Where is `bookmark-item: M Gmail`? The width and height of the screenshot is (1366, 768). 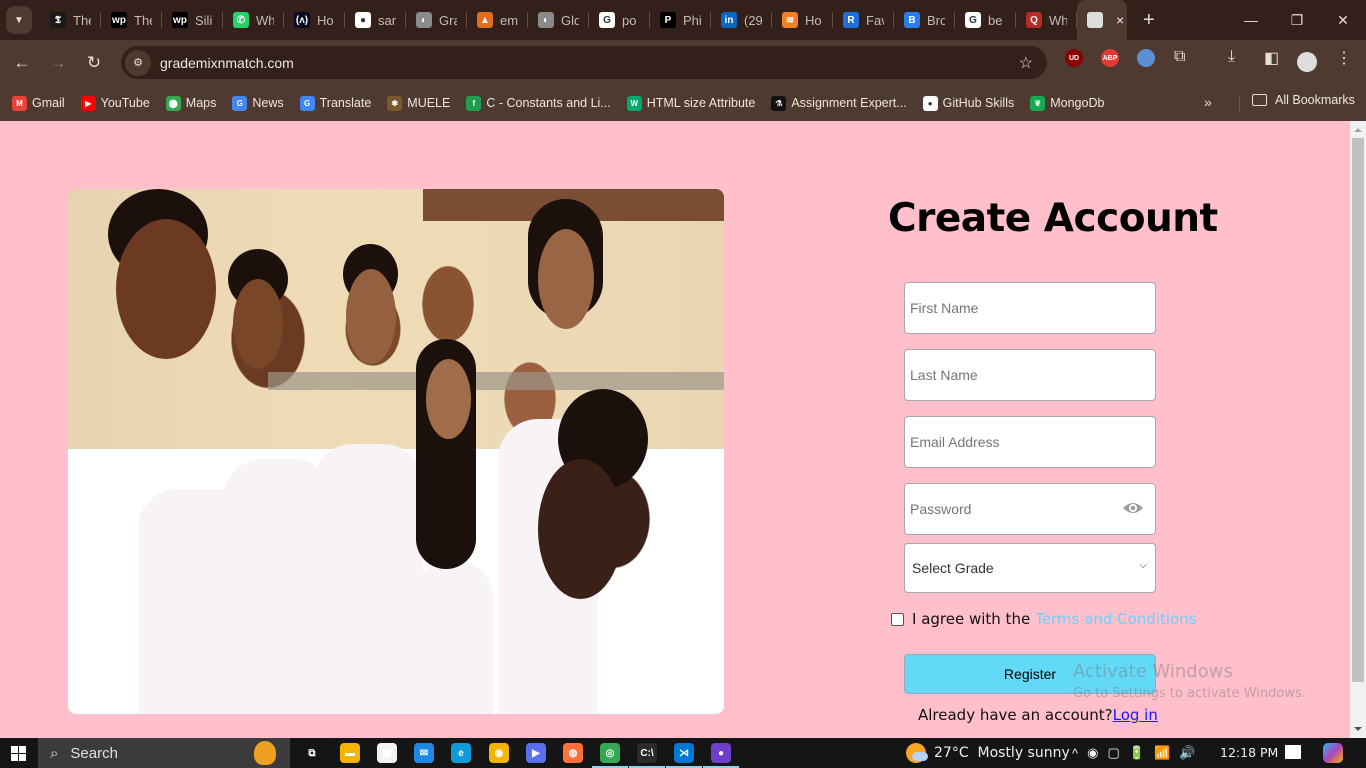
bookmark-item: M Gmail is located at coordinates (38, 103).